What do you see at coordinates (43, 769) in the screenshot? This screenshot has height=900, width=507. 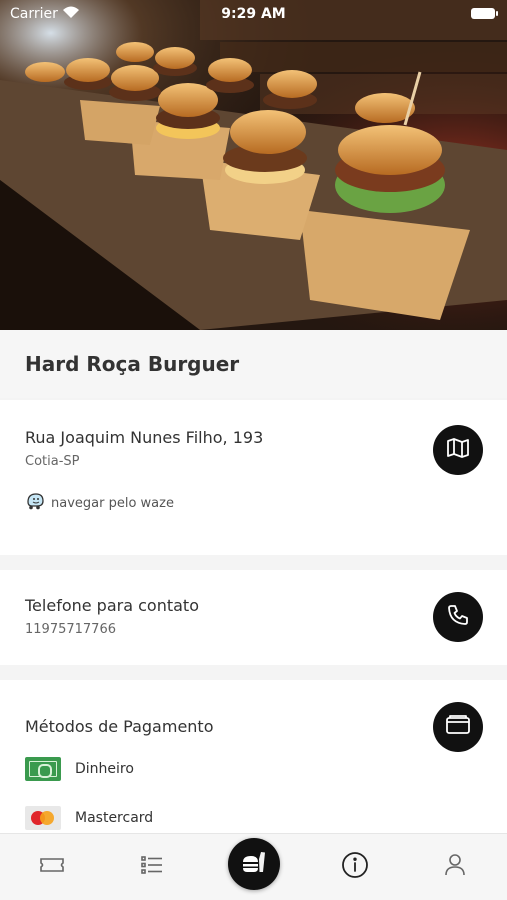 I see `cash-icon` at bounding box center [43, 769].